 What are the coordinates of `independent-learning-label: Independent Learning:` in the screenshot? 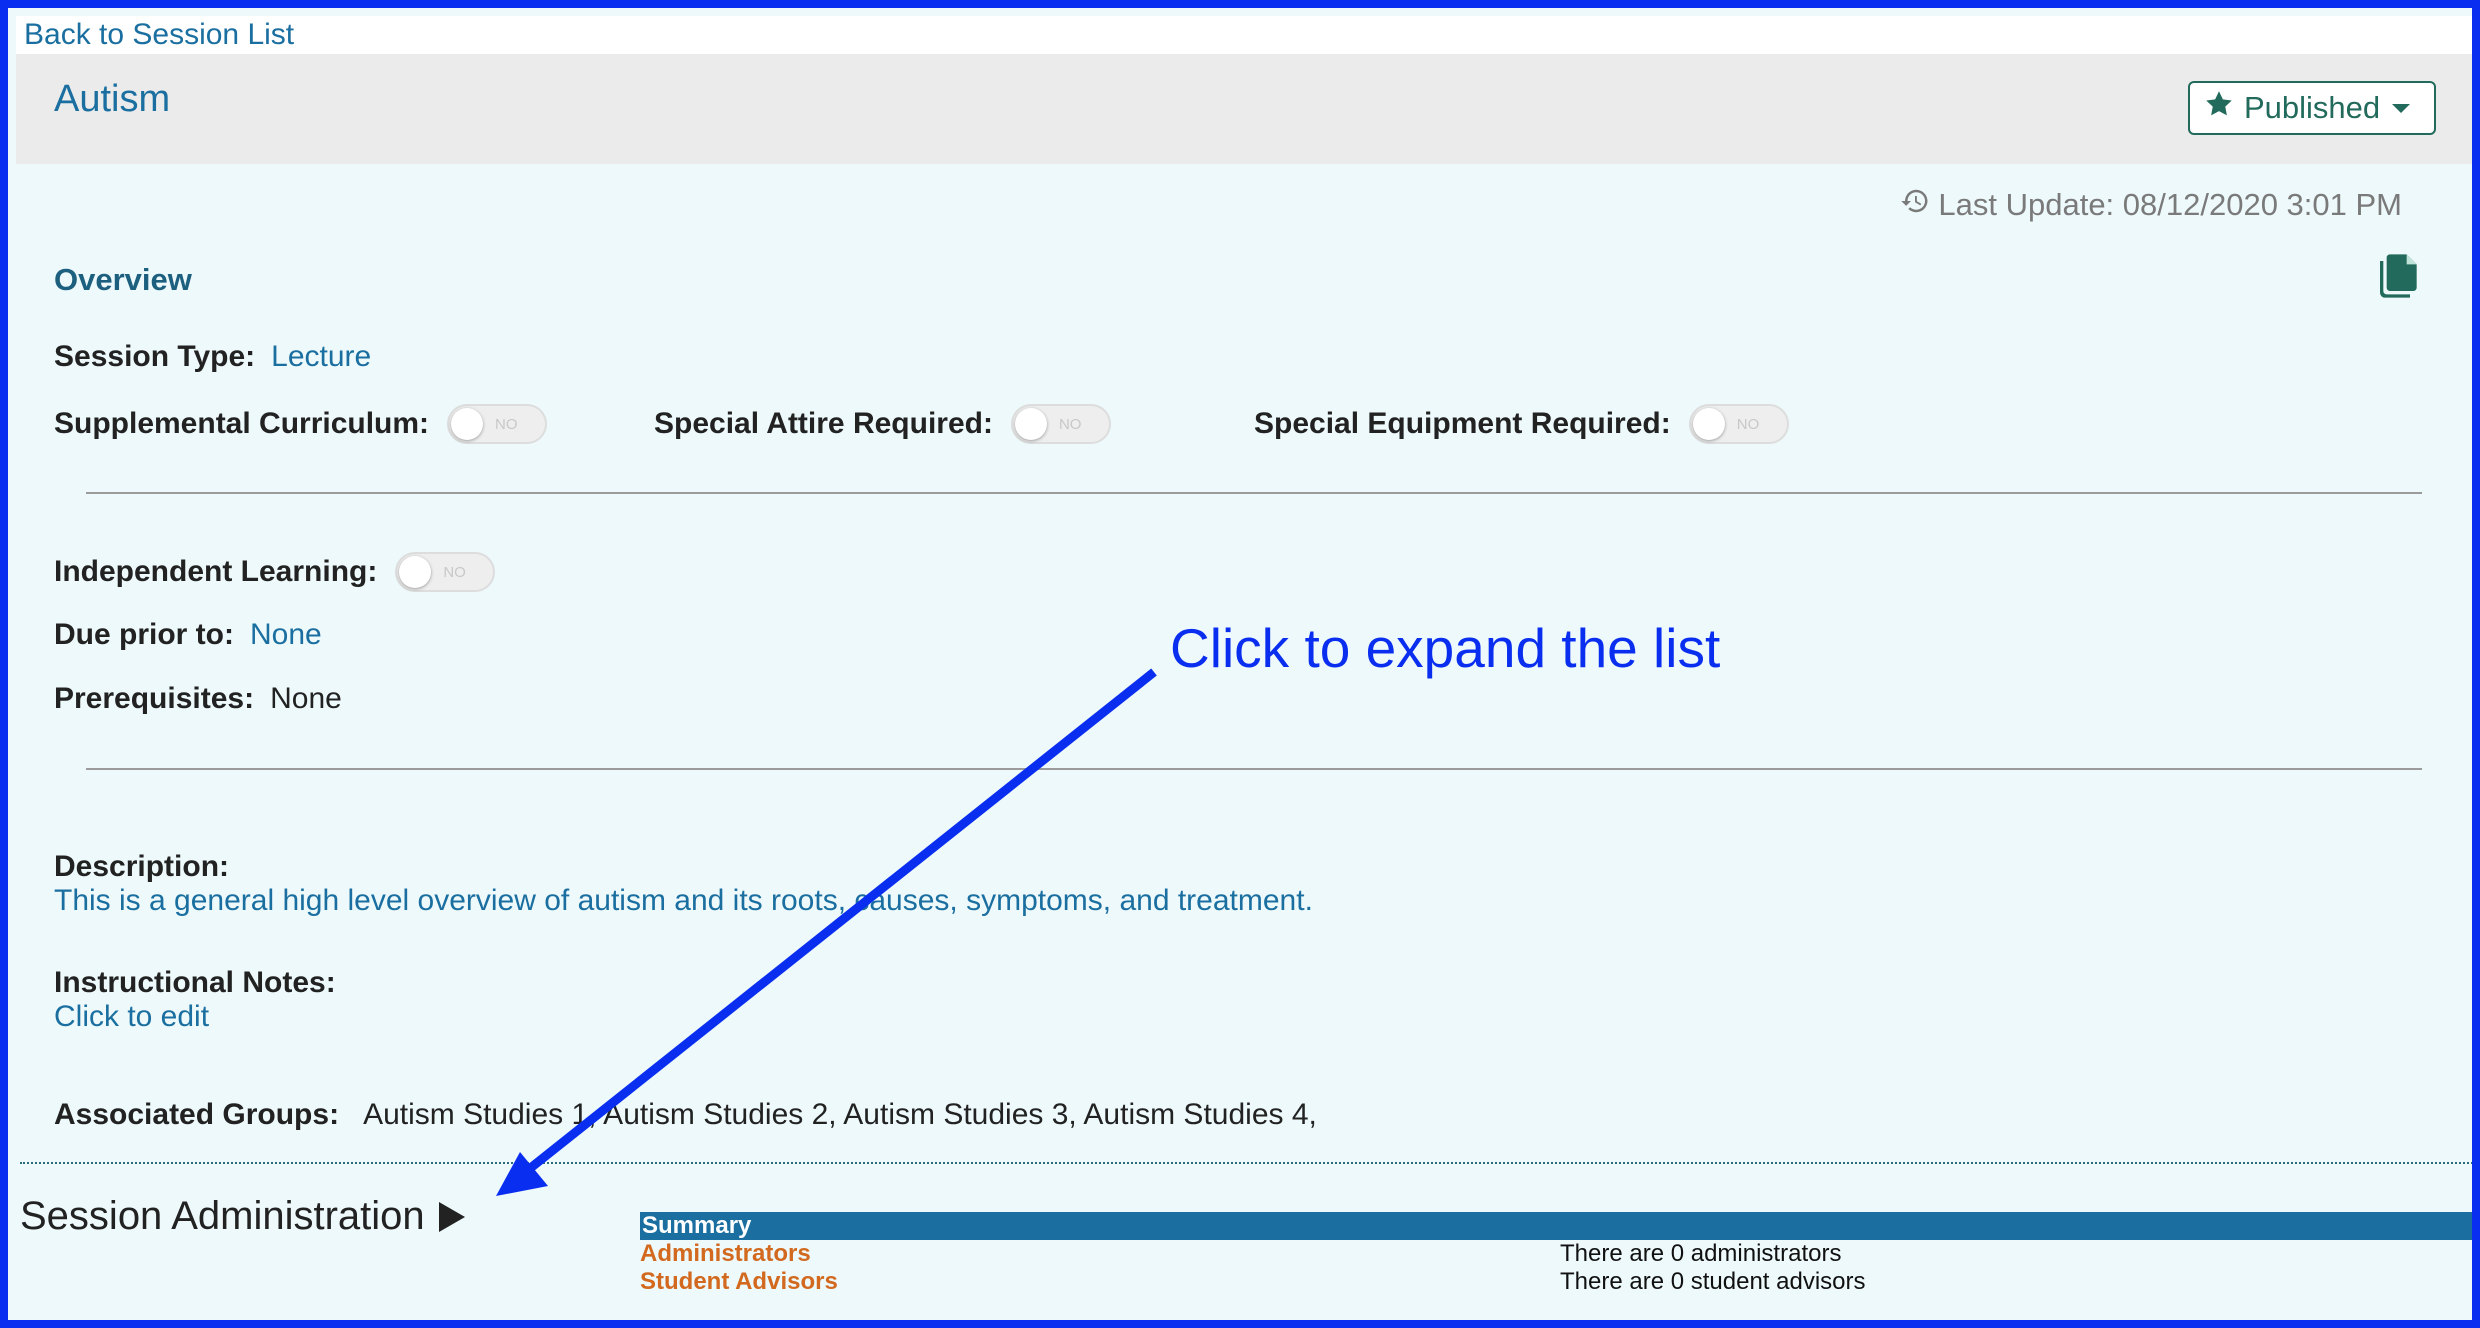 It's located at (216, 571).